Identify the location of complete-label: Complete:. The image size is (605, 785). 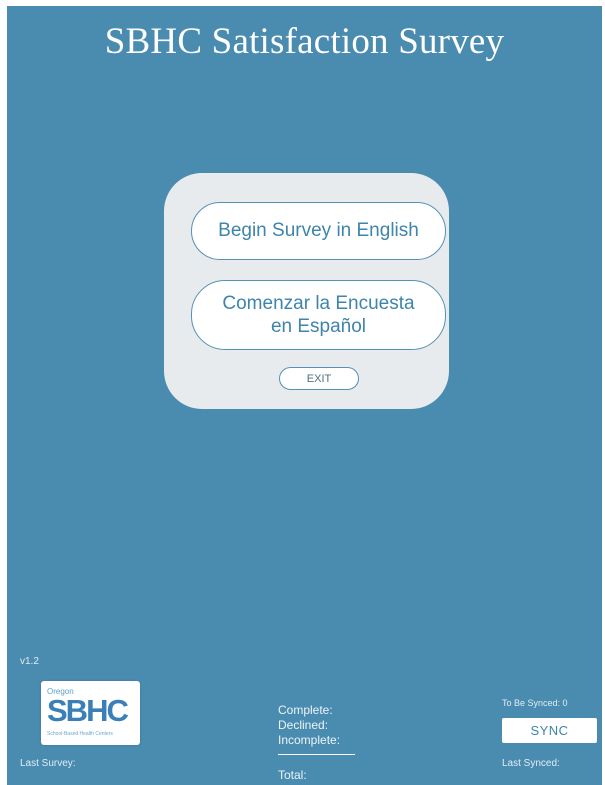
(305, 710).